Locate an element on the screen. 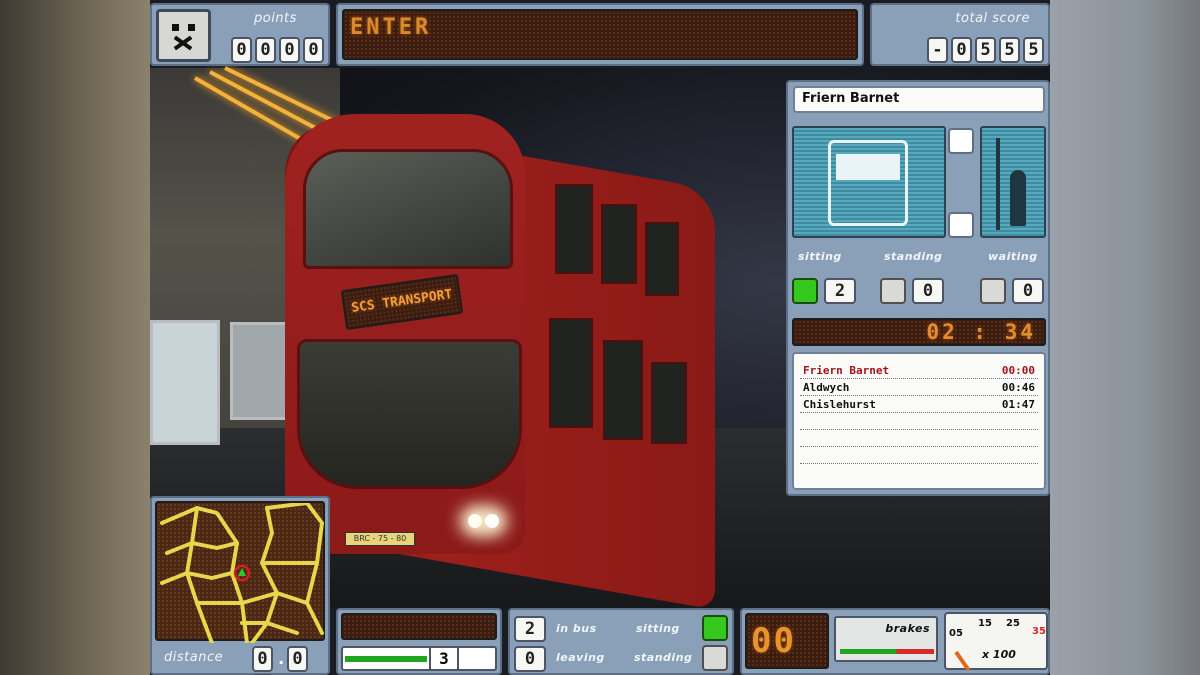  minimap is located at coordinates (240, 572).